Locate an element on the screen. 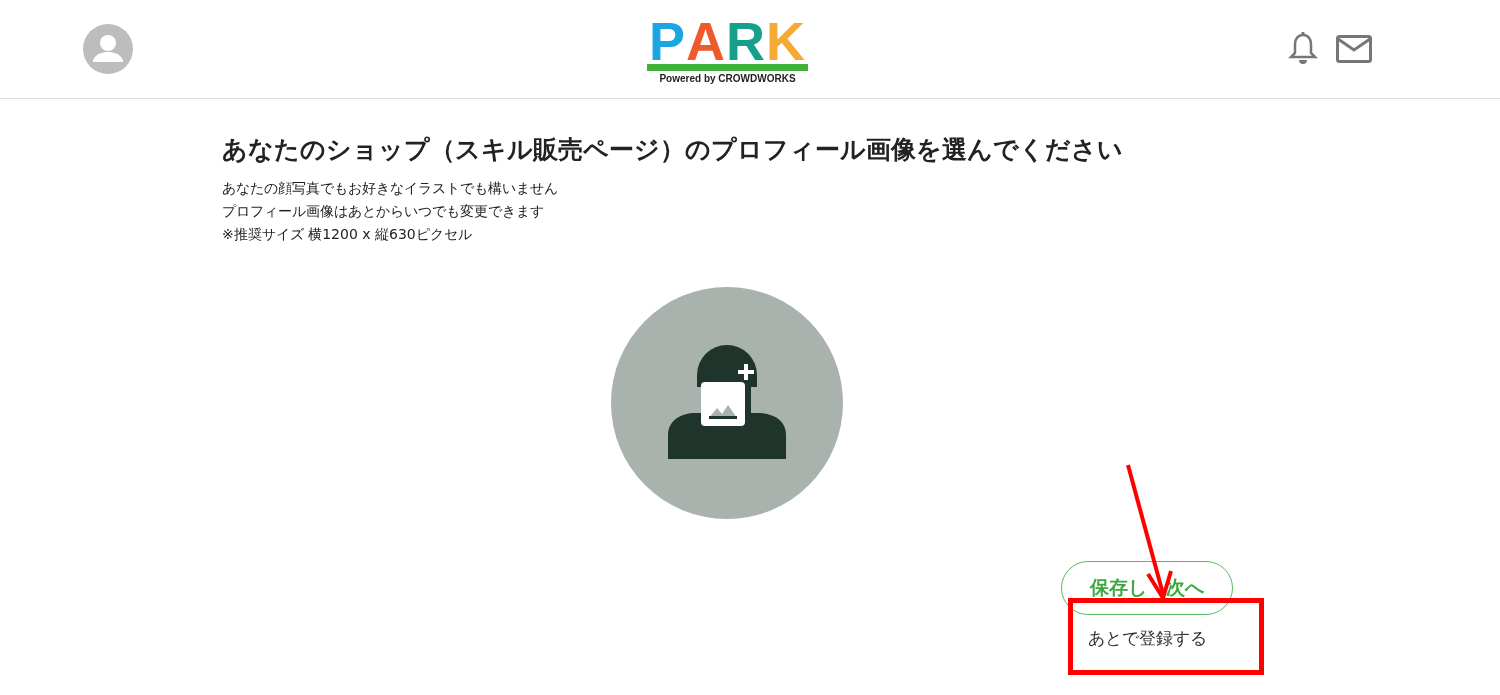 The width and height of the screenshot is (1500, 695). logo-tagline: Powered by CROWDWORKS is located at coordinates (727, 78).